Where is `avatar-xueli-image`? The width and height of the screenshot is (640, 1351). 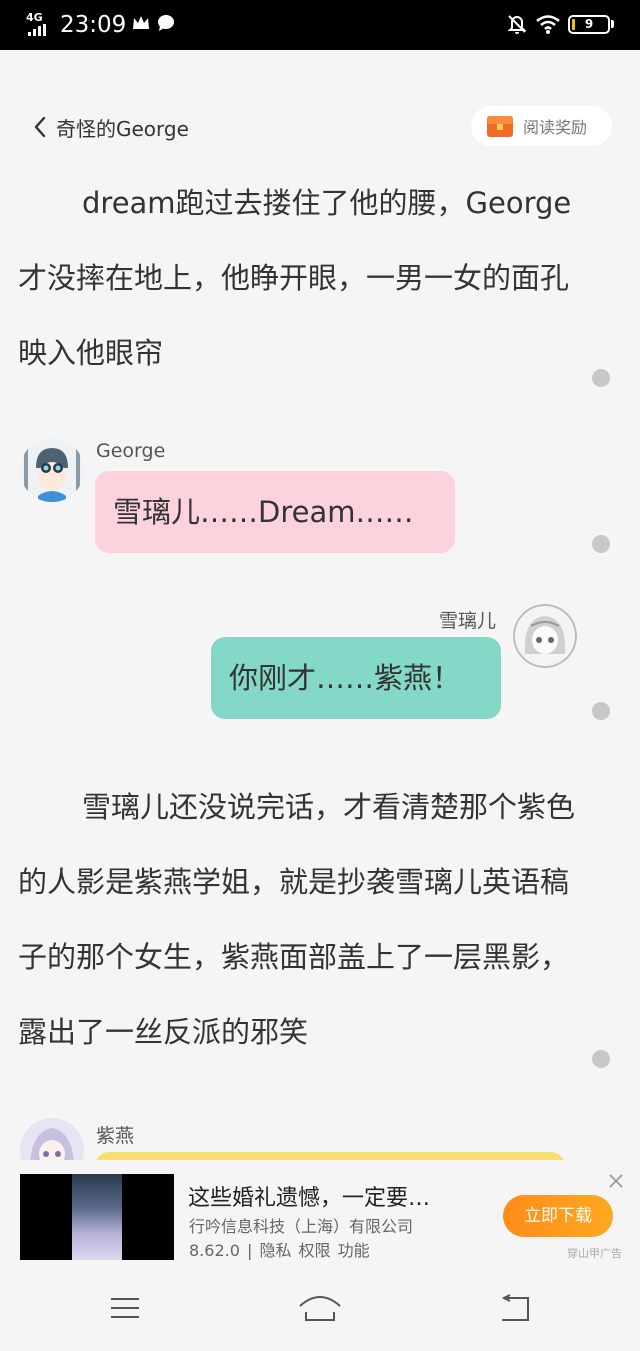
avatar-xueli-image is located at coordinates (545, 636).